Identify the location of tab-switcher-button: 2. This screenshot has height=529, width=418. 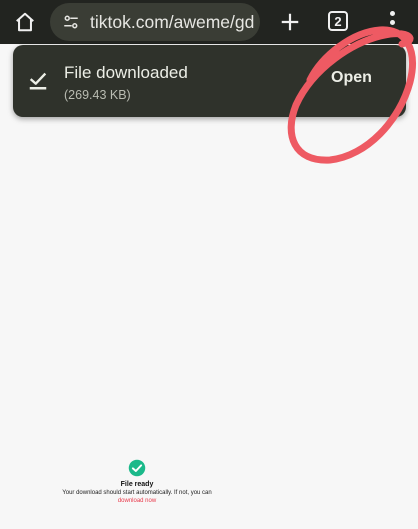
(338, 21).